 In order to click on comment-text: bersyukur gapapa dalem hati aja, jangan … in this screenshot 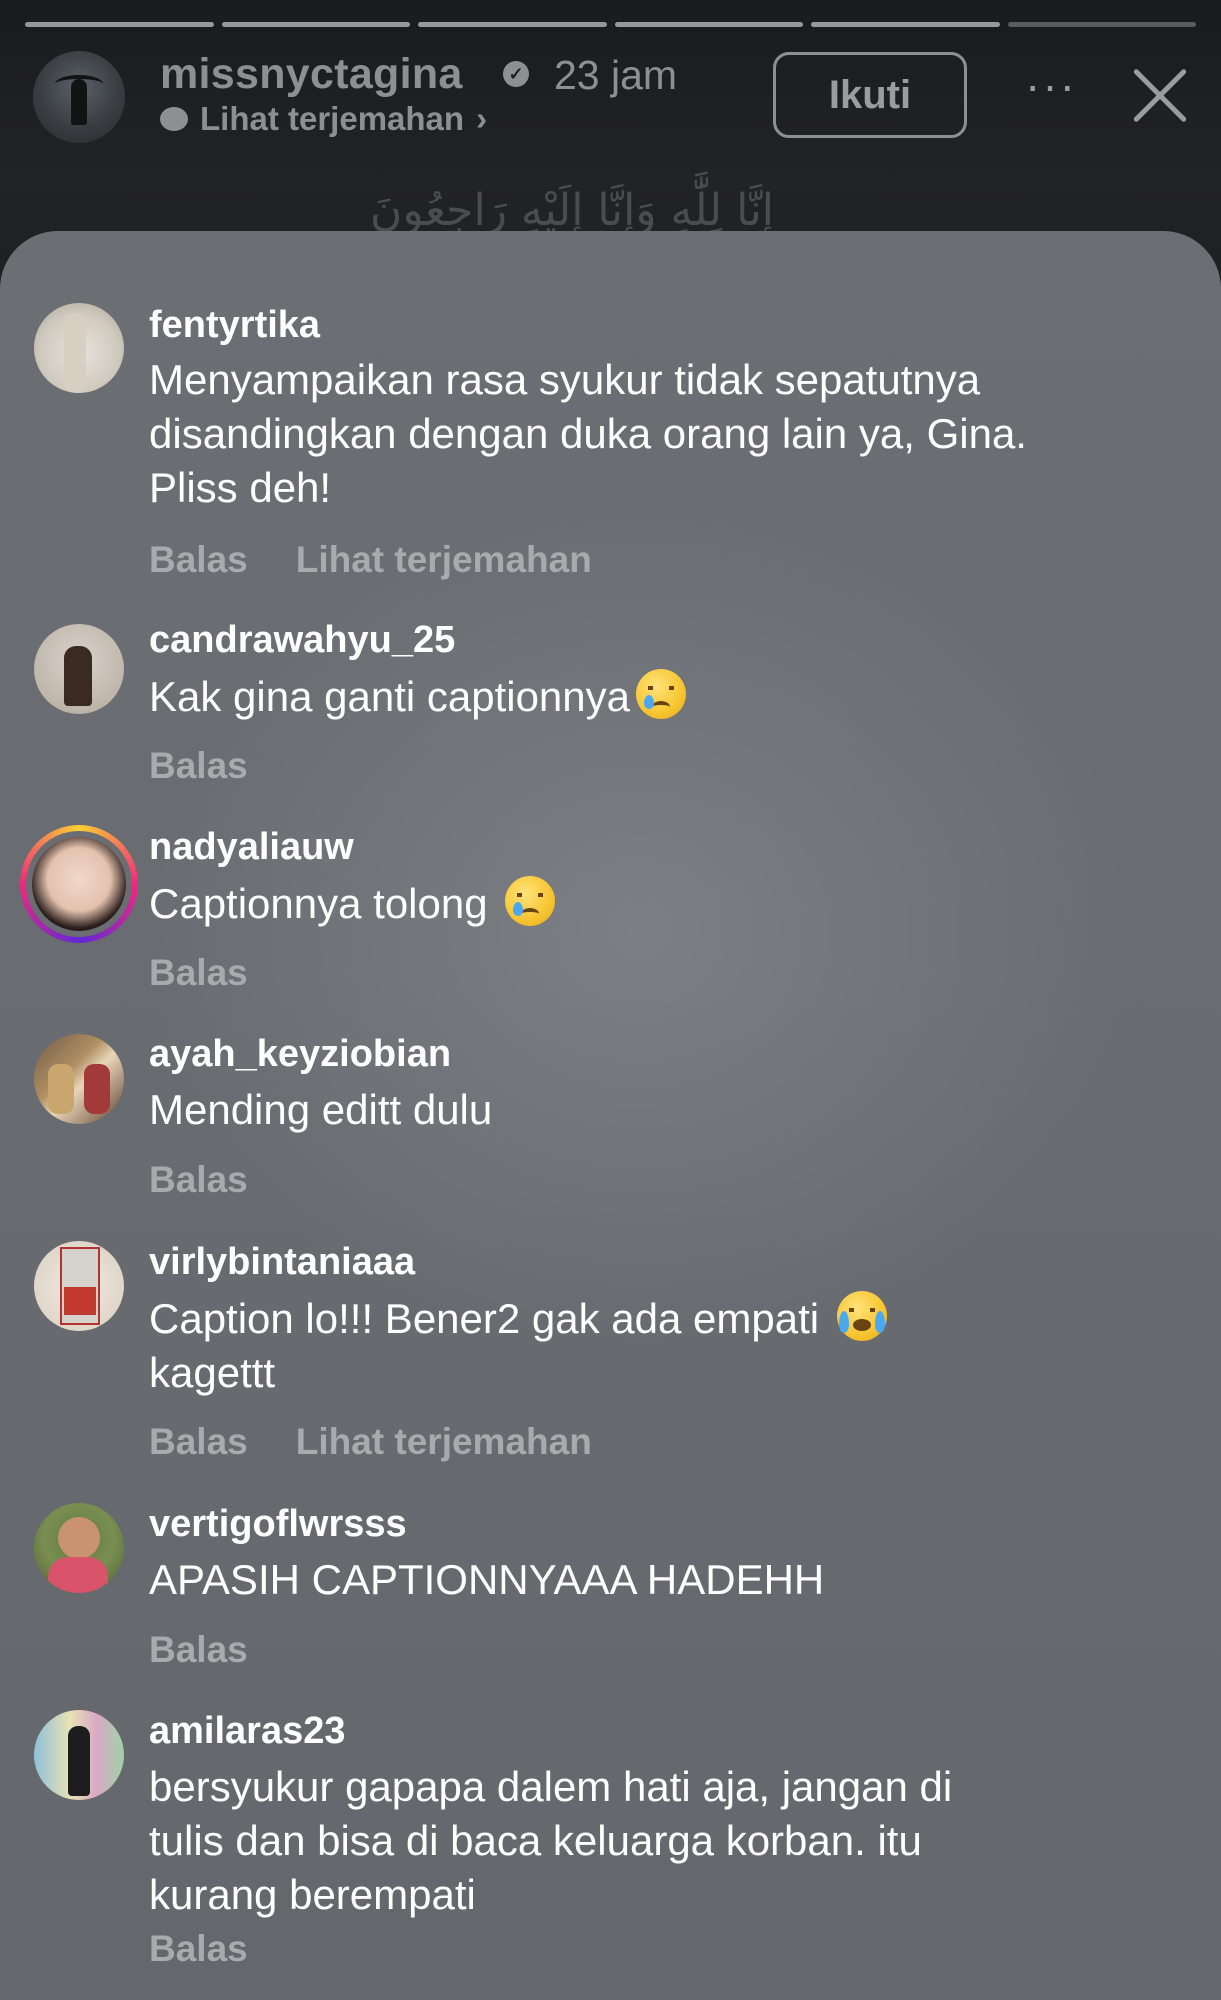, I will do `click(551, 1840)`.